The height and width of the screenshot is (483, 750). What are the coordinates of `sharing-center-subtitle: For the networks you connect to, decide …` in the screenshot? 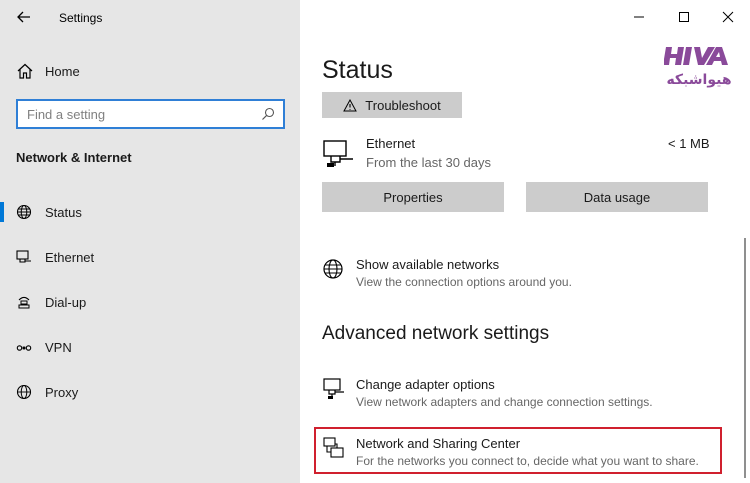 It's located at (527, 461).